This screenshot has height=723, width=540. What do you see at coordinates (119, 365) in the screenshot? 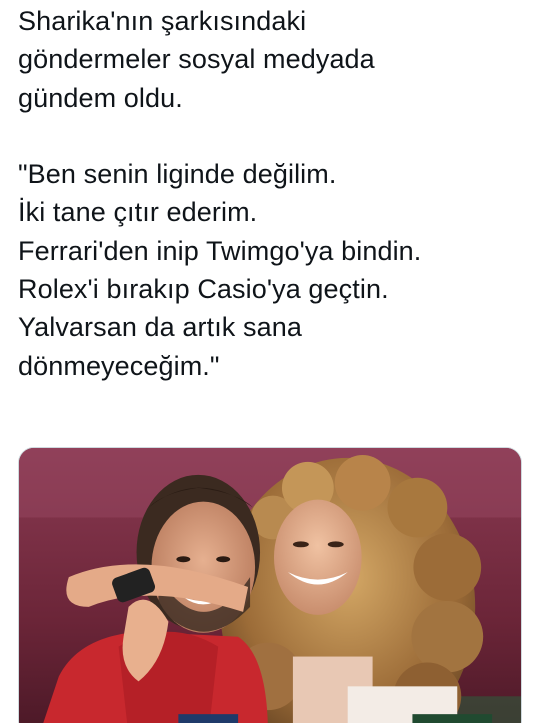
I see `tweet-line: dönmeyeceğim."` at bounding box center [119, 365].